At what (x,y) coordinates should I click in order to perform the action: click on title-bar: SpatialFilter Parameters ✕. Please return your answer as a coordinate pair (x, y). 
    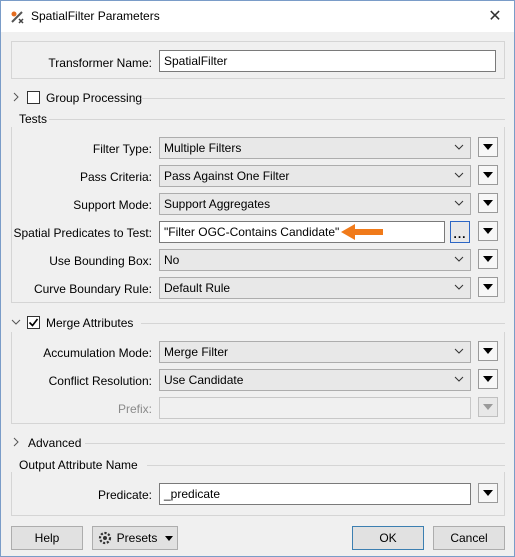
    Looking at the image, I should click on (257, 16).